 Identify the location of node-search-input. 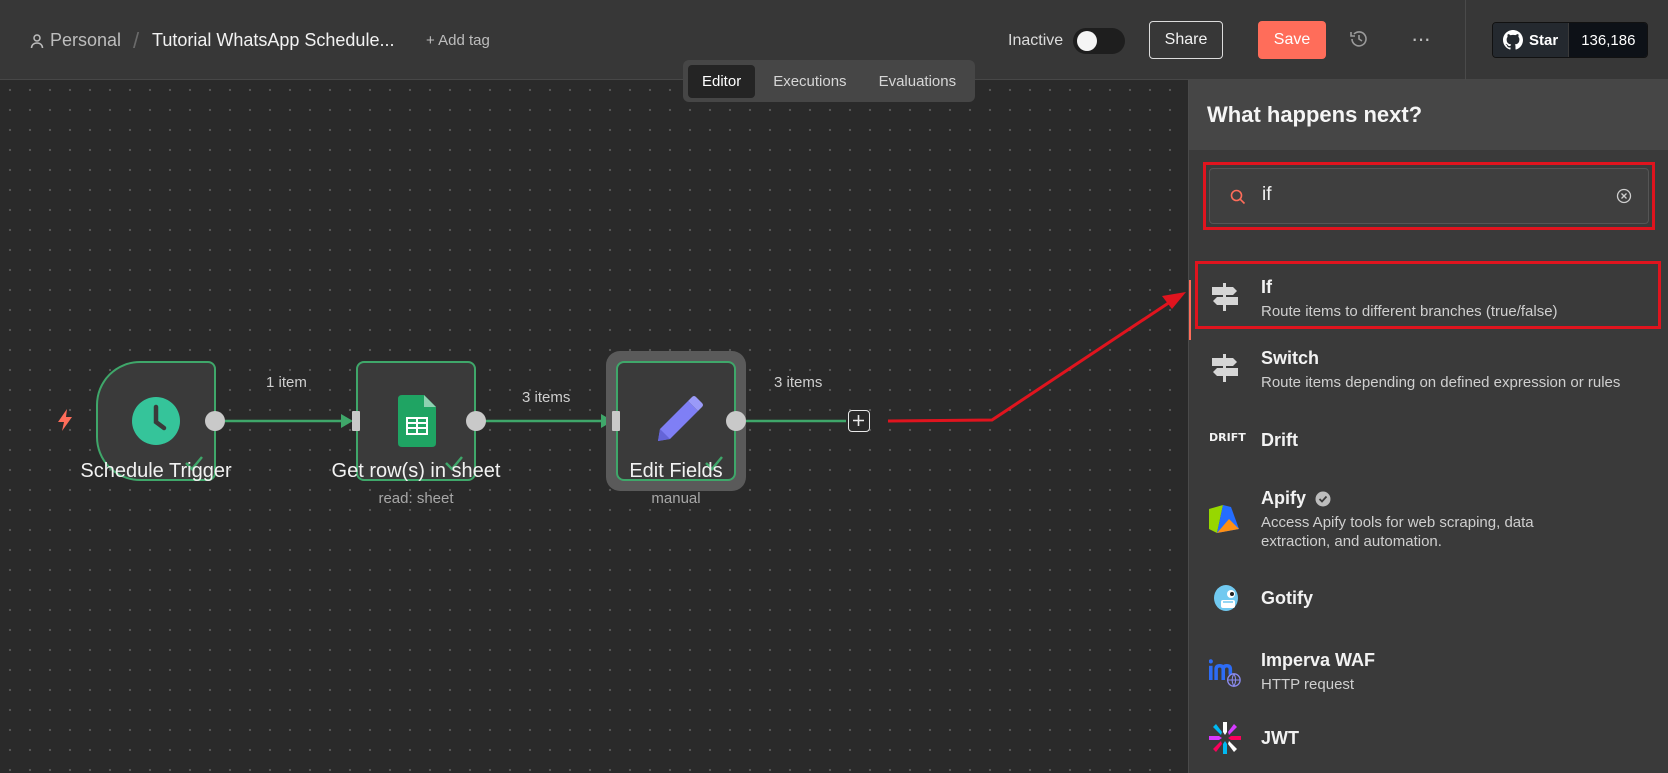
(1432, 195).